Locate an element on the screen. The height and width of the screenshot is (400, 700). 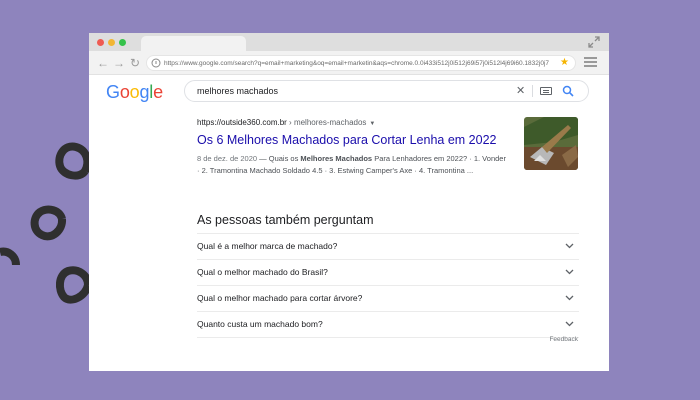
clear-icon: ✕ is located at coordinates (520, 91).